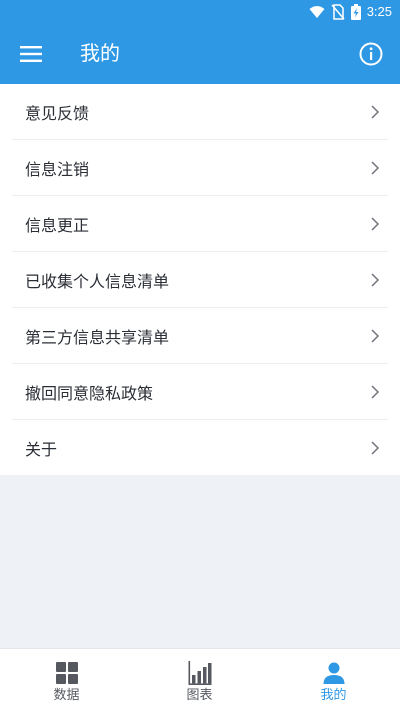 This screenshot has width=400, height=712. I want to click on list-item-label: 意见反馈, so click(57, 113).